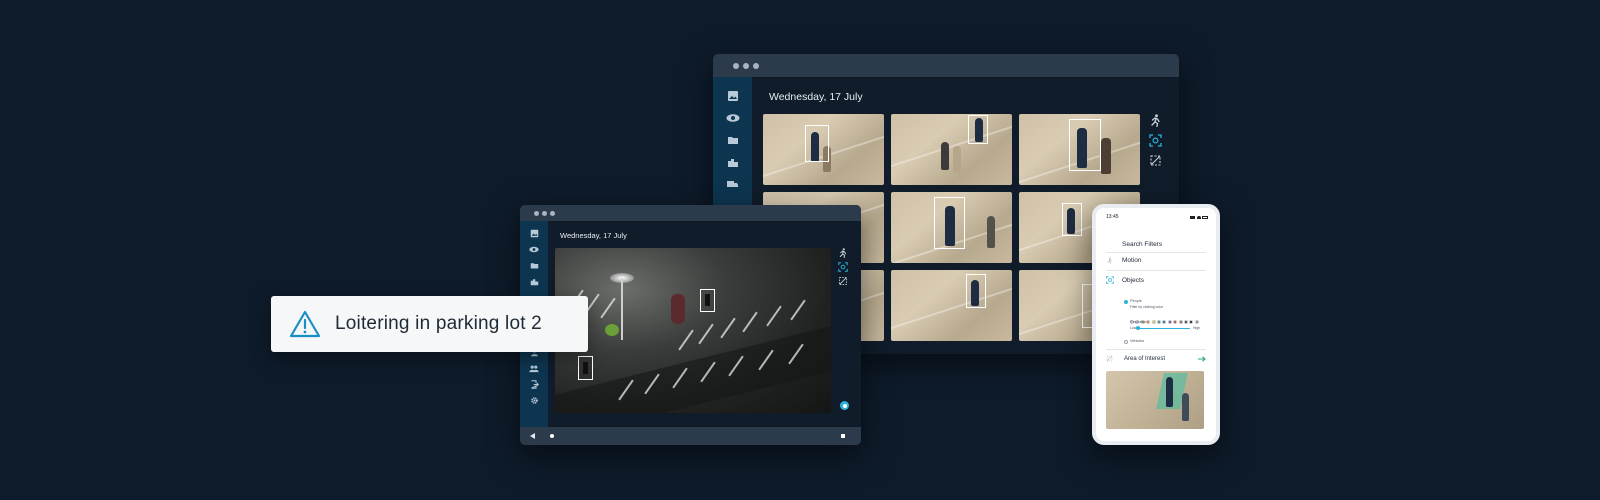  Describe the element at coordinates (678, 309) in the screenshot. I see `car` at that location.